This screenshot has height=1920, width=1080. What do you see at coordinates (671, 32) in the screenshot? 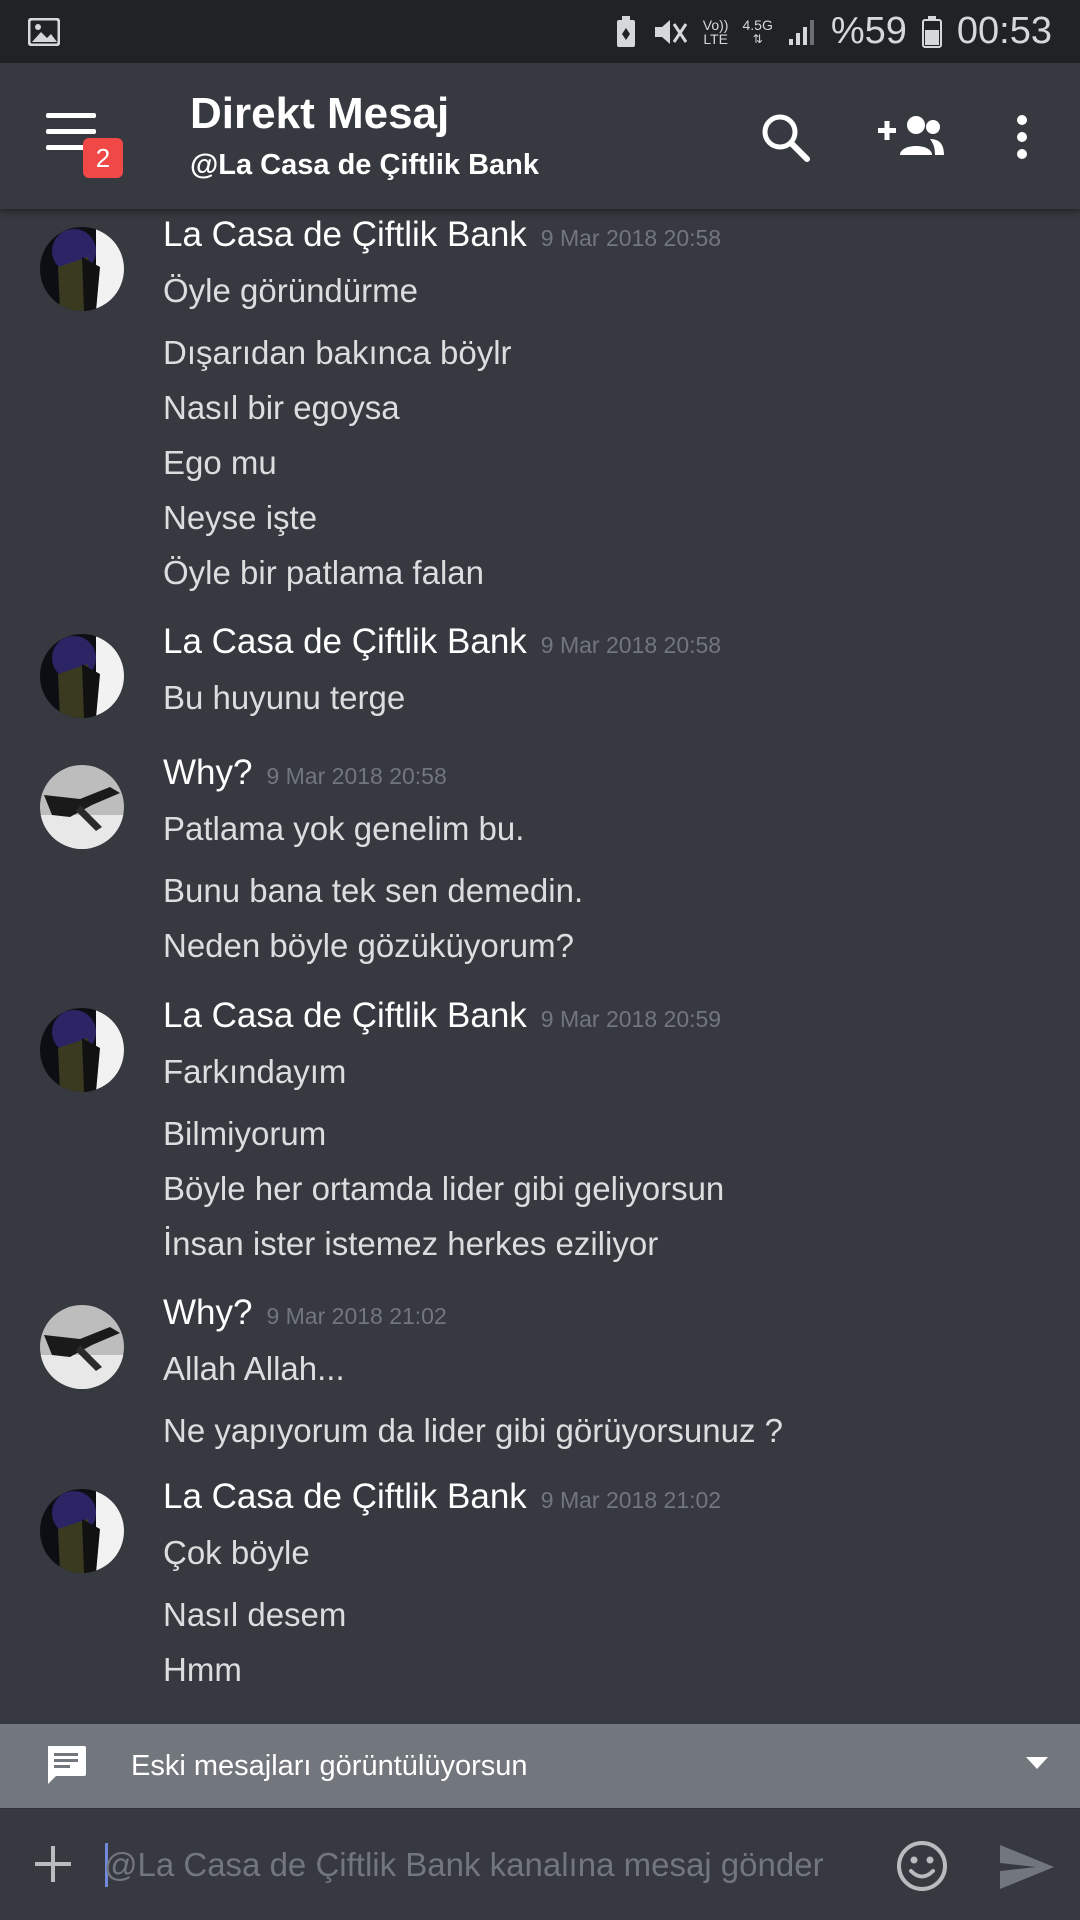
I see `mute-icon` at bounding box center [671, 32].